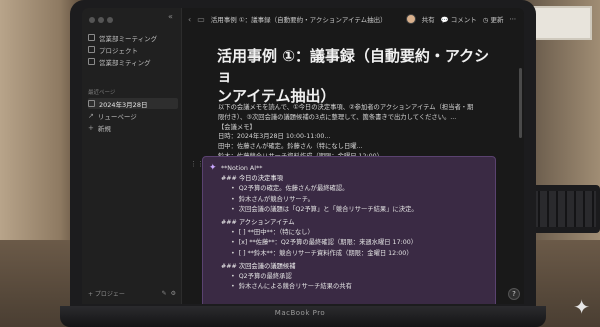 This screenshot has width=600, height=327. What do you see at coordinates (128, 38) in the screenshot?
I see `sidebar-item-label: 営業部ミーティング` at bounding box center [128, 38].